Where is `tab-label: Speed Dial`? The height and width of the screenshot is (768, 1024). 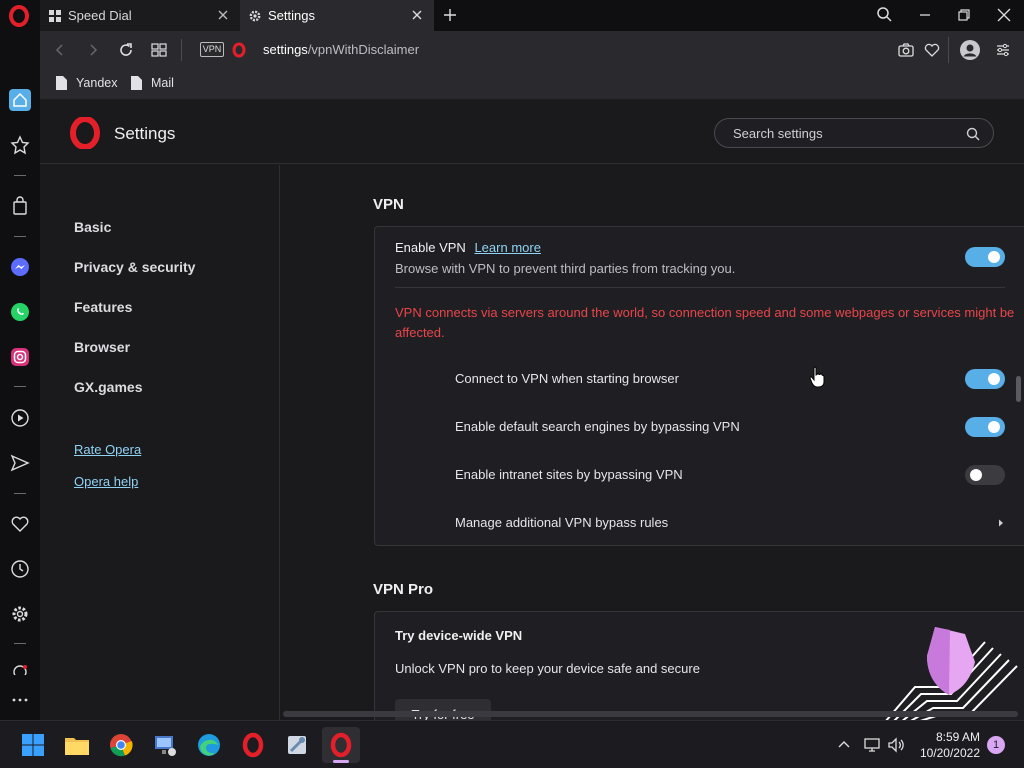
tab-label: Speed Dial is located at coordinates (100, 15).